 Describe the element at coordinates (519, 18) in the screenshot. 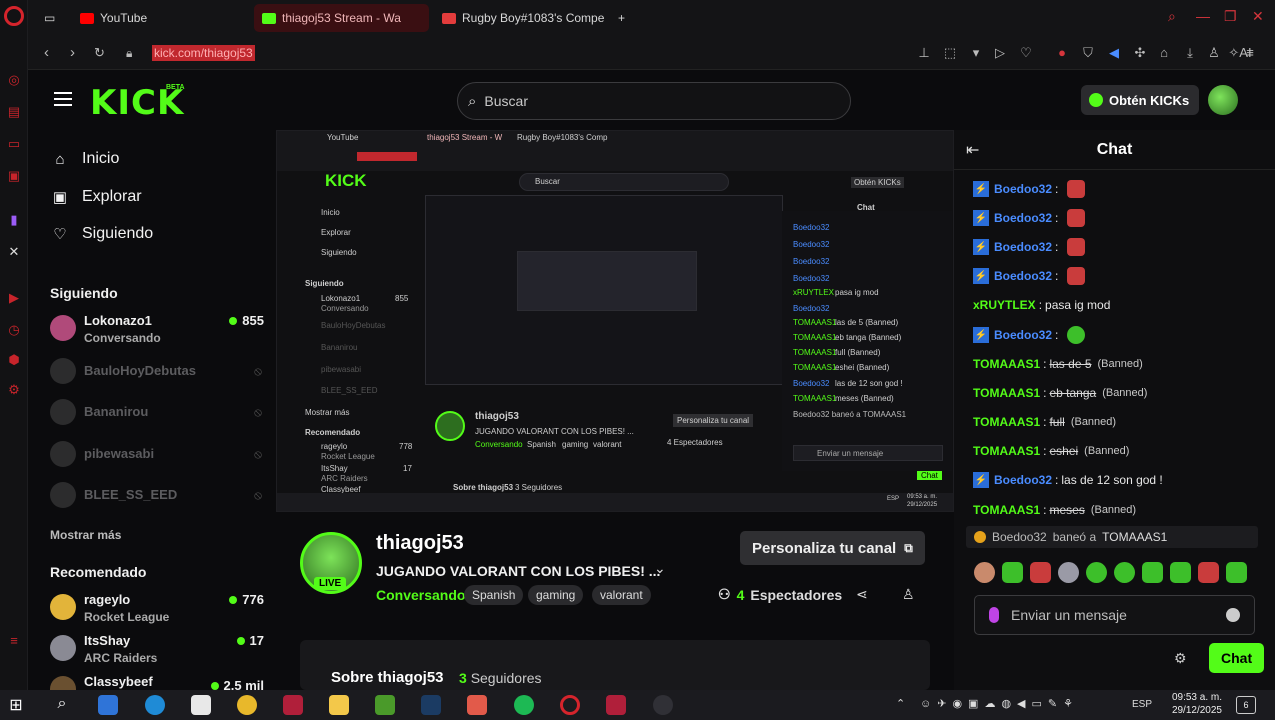

I see `tab-rugby: Rugby Boy#1083's Compe` at that location.